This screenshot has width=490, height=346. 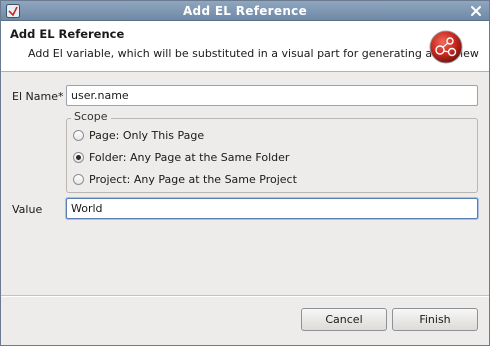 I want to click on banner-title: Add EL Reference, so click(x=67, y=34).